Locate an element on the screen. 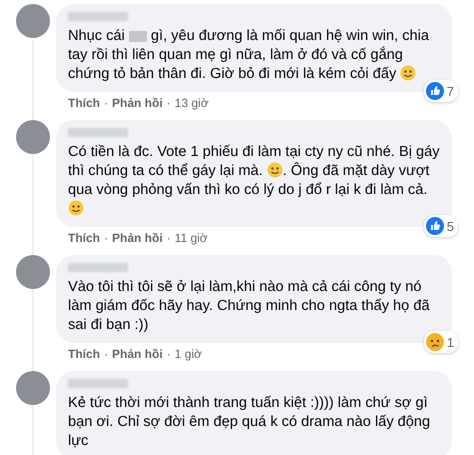  reaction-badge: 1 is located at coordinates (441, 342).